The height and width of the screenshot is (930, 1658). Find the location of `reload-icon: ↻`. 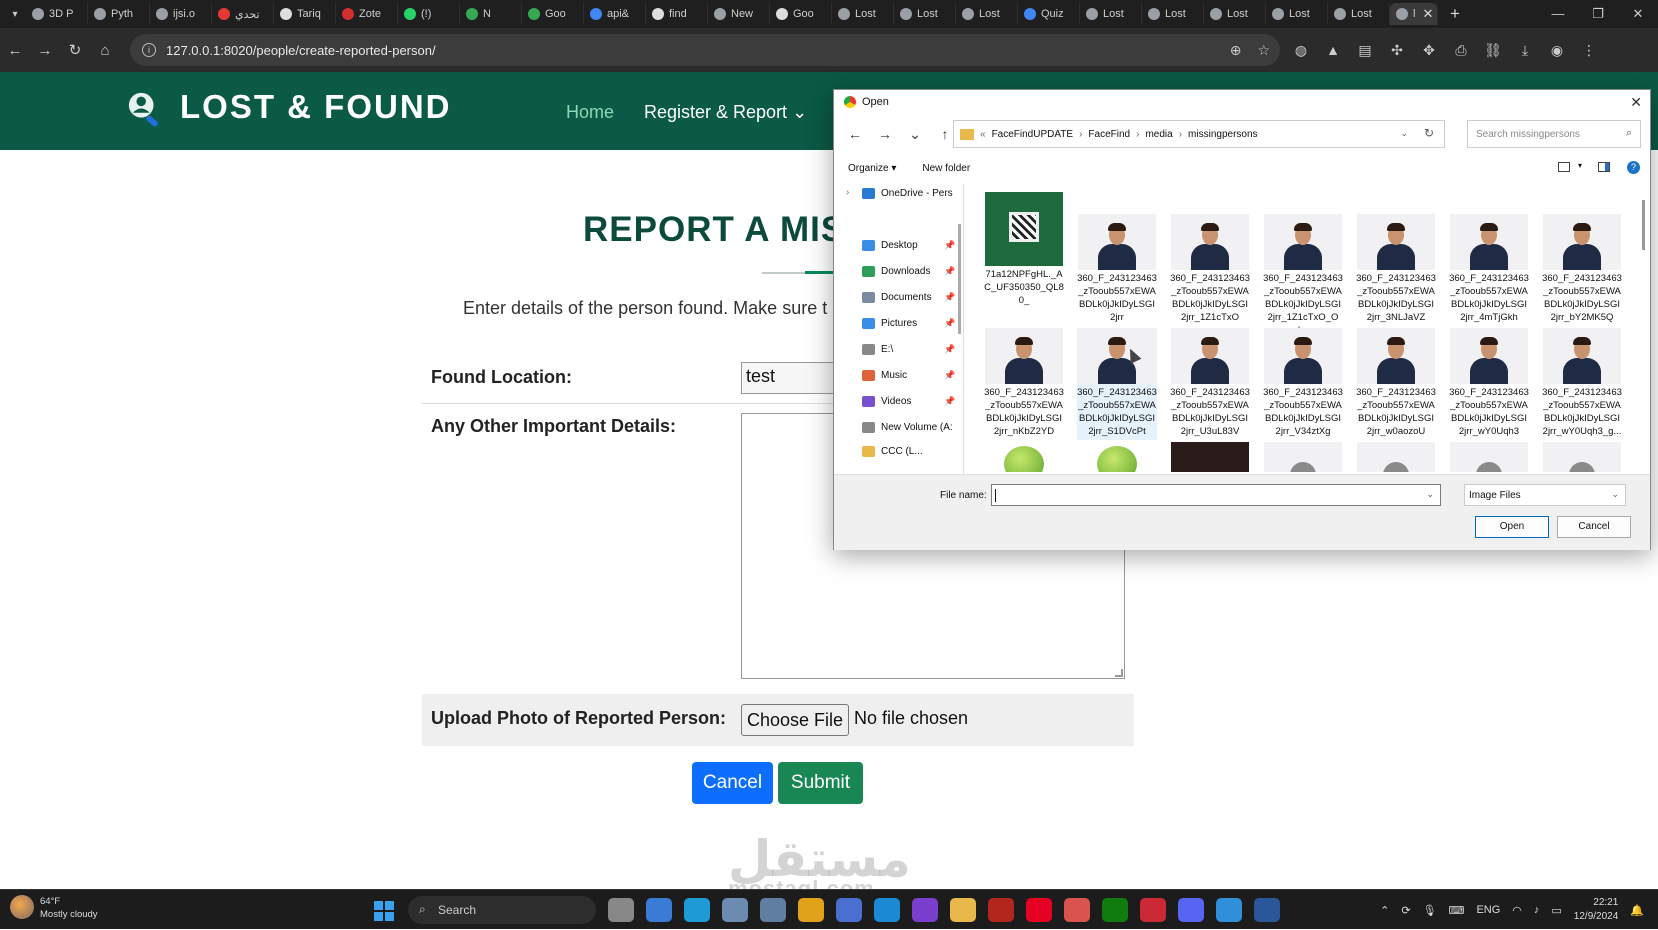

reload-icon: ↻ is located at coordinates (75, 50).